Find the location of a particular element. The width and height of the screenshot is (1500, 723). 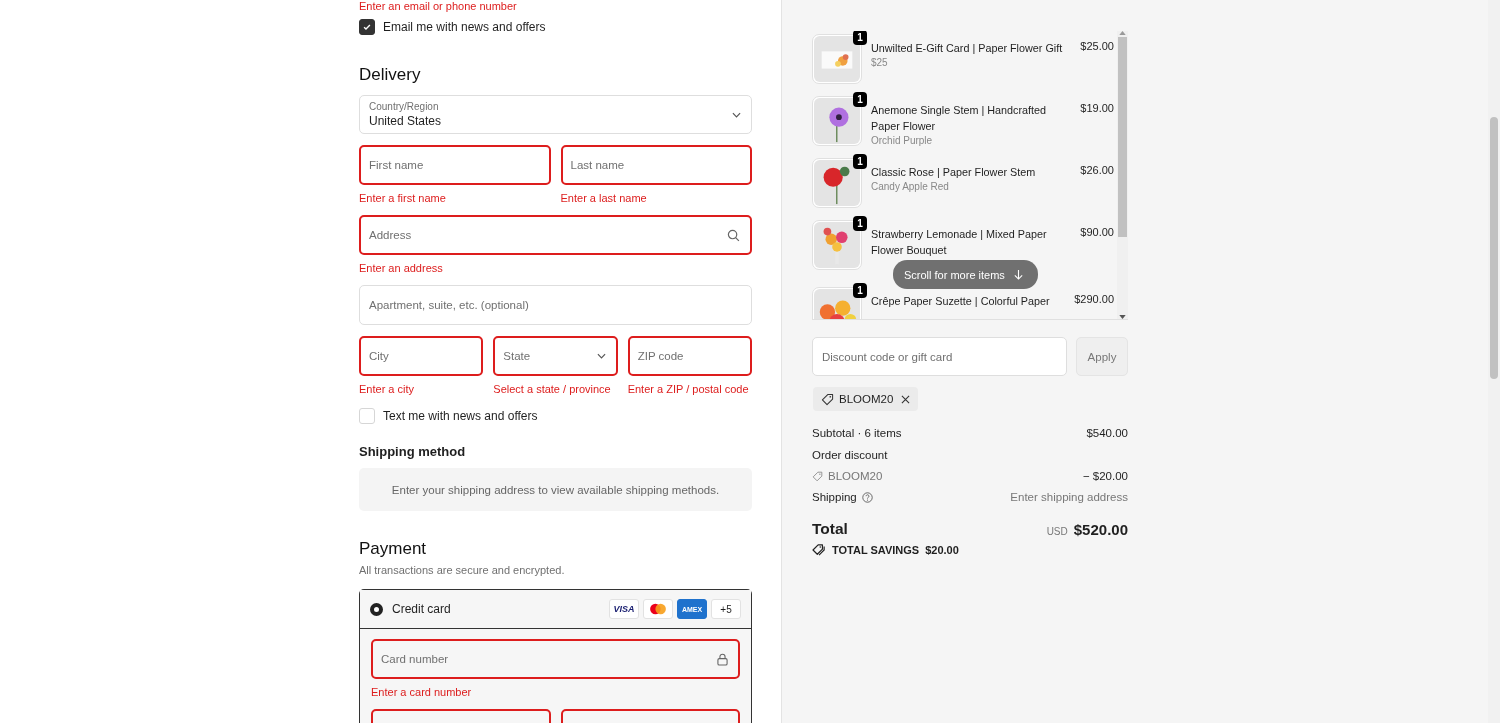

summary-label: Order discount is located at coordinates (850, 455).